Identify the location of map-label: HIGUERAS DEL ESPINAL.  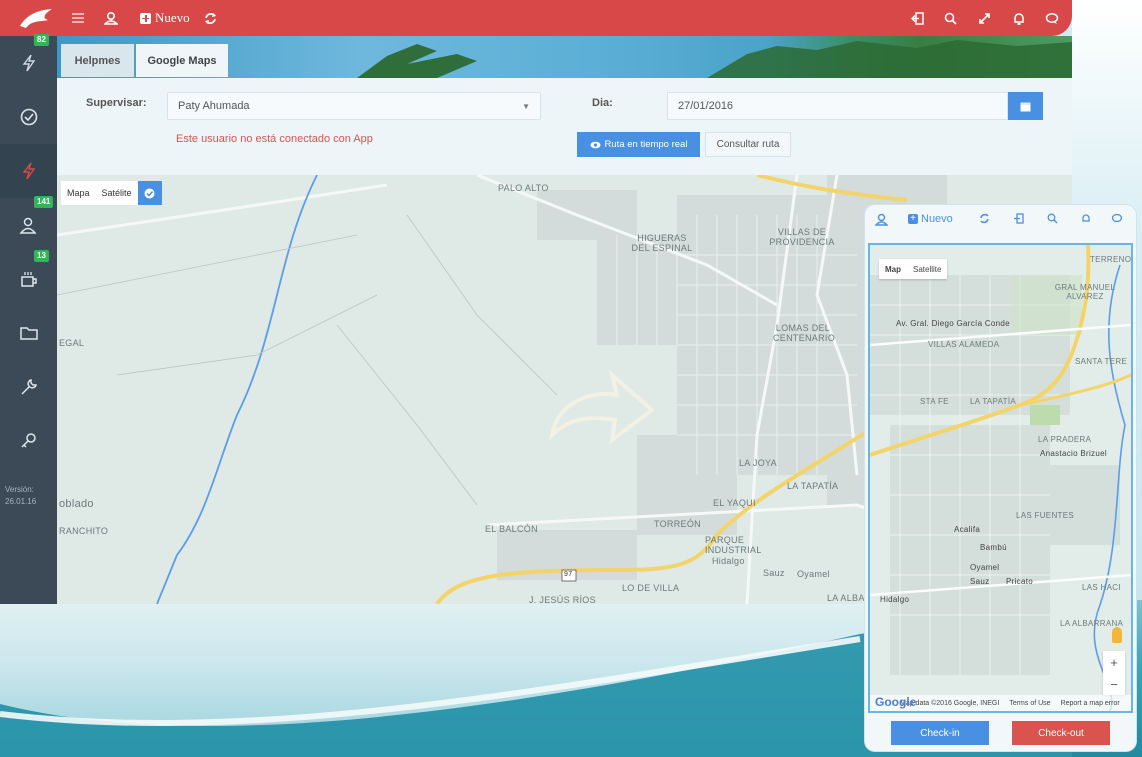
(662, 243).